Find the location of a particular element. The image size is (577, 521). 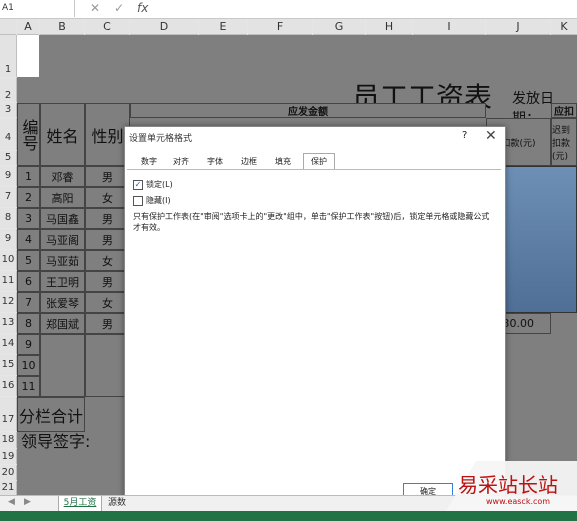

cell-no: 11 is located at coordinates (28, 386).